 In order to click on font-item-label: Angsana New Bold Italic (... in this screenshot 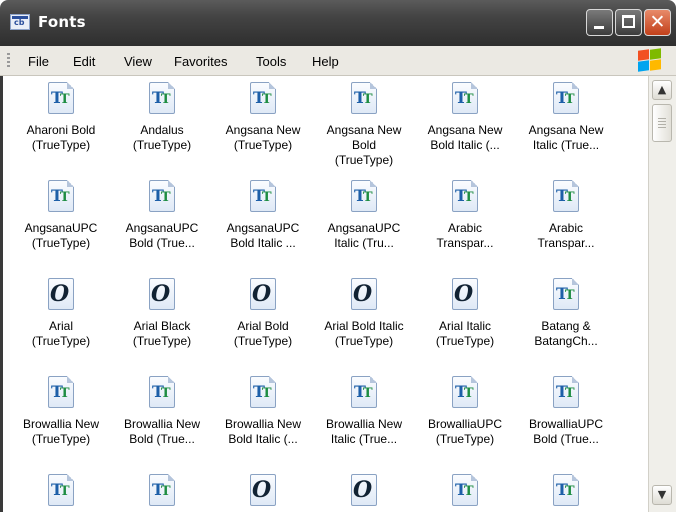, I will do `click(465, 137)`.